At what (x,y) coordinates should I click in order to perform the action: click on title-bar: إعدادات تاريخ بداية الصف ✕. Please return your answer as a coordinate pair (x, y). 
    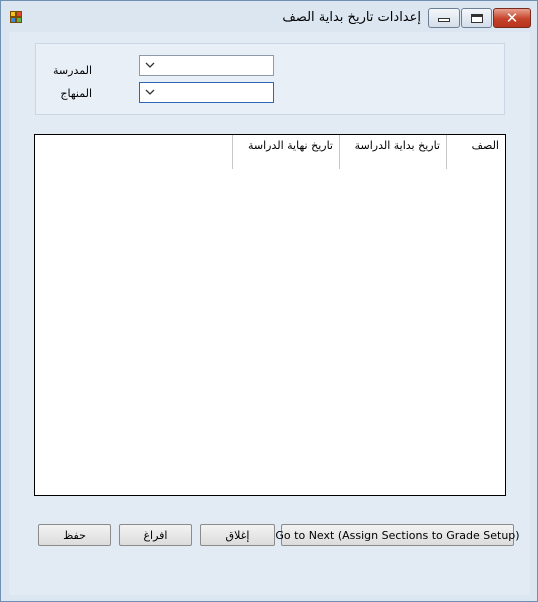
    Looking at the image, I should click on (269, 17).